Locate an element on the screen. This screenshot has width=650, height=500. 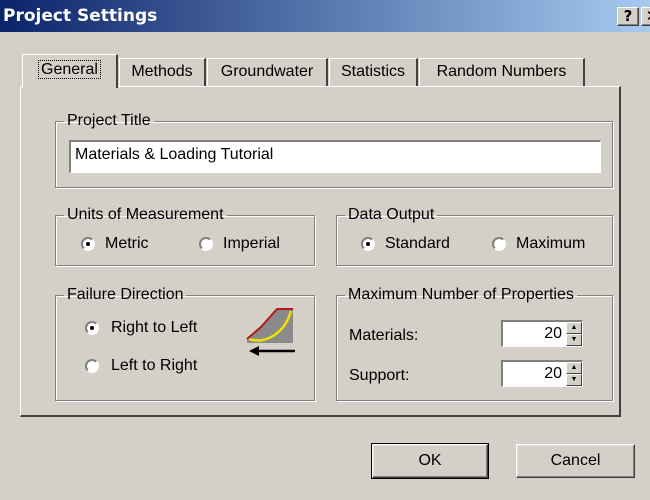
materials-up-icon: ▲ is located at coordinates (574, 328).